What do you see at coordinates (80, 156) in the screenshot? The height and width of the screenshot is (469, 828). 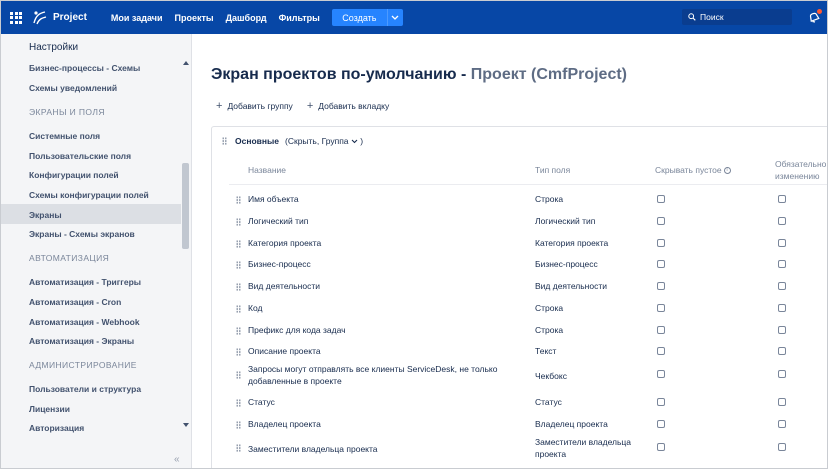 I see `sidebar-item-custom-fields: Пользовательские поля` at bounding box center [80, 156].